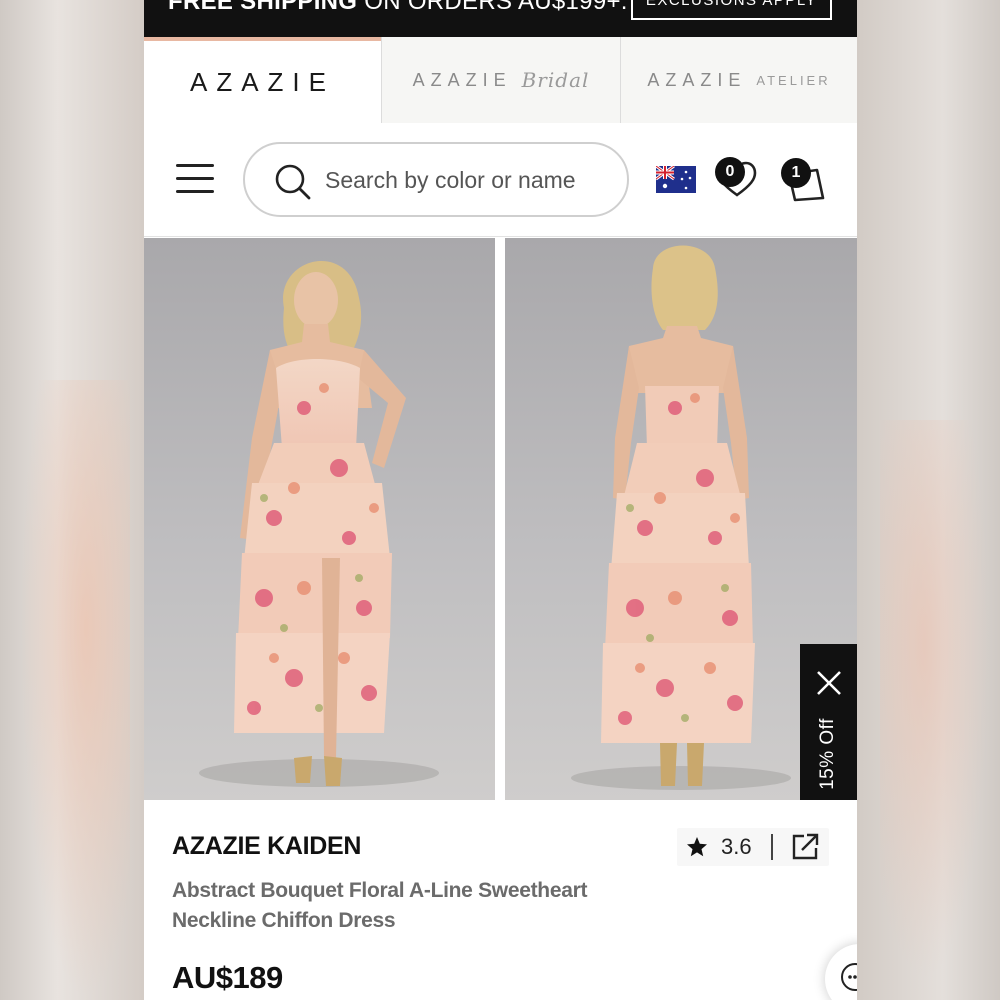 This screenshot has width=1000, height=1000. What do you see at coordinates (492, 7) in the screenshot?
I see `promo-text-rest: ON ORDERS AU$199+.` at bounding box center [492, 7].